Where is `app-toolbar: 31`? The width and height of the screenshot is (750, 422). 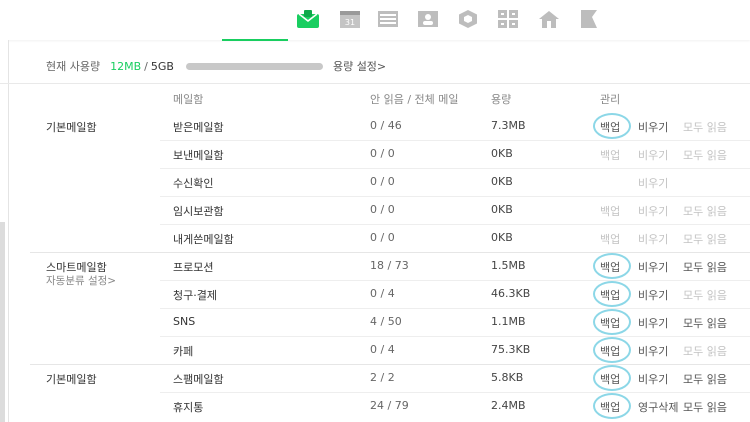
app-toolbar: 31 is located at coordinates (375, 20).